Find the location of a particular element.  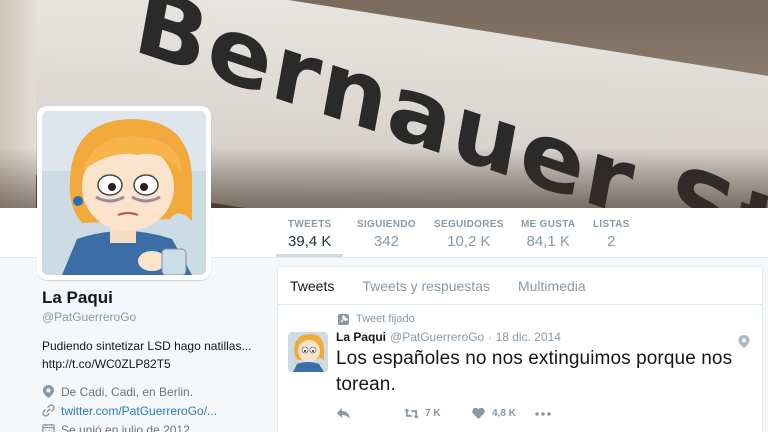

stat-followers: SEGUIDORES 10,2 K is located at coordinates (469, 234).